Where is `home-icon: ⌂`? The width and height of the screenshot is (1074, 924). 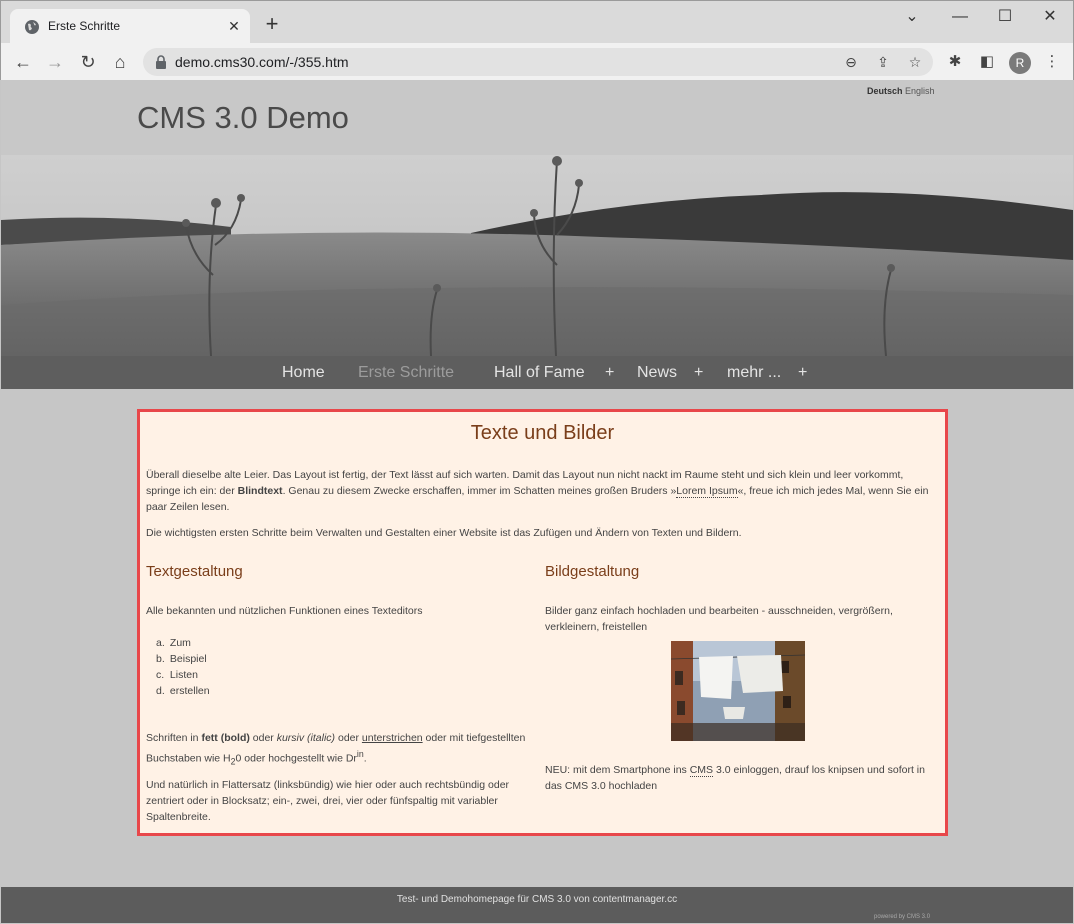
home-icon: ⌂ is located at coordinates (120, 62).